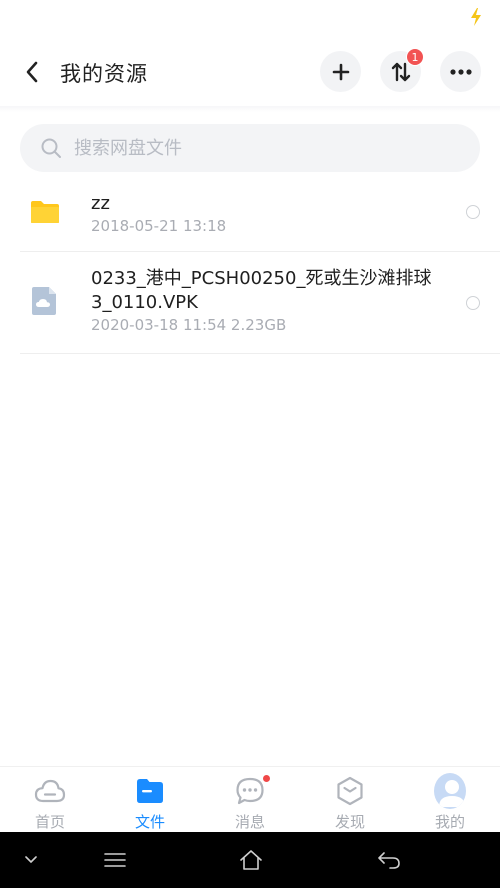  I want to click on chevron-down-icon, so click(31, 860).